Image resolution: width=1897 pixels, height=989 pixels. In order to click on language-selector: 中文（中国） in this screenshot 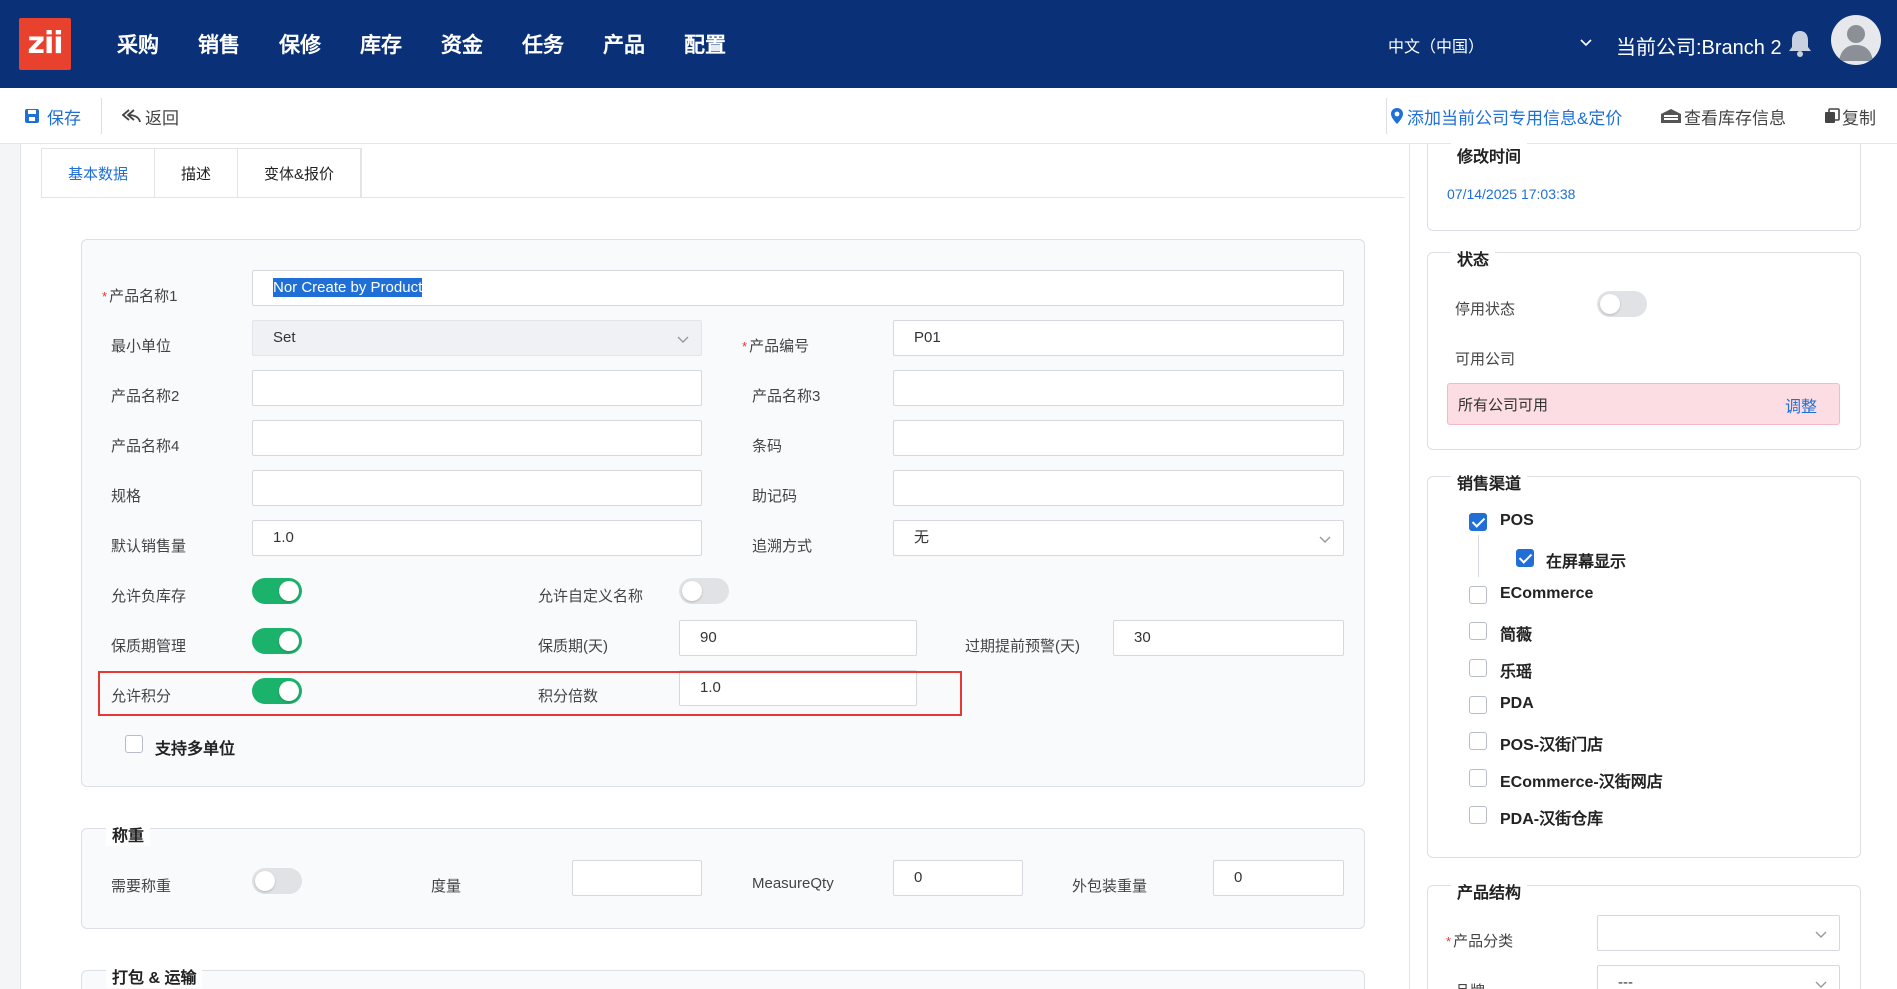, I will do `click(1436, 45)`.